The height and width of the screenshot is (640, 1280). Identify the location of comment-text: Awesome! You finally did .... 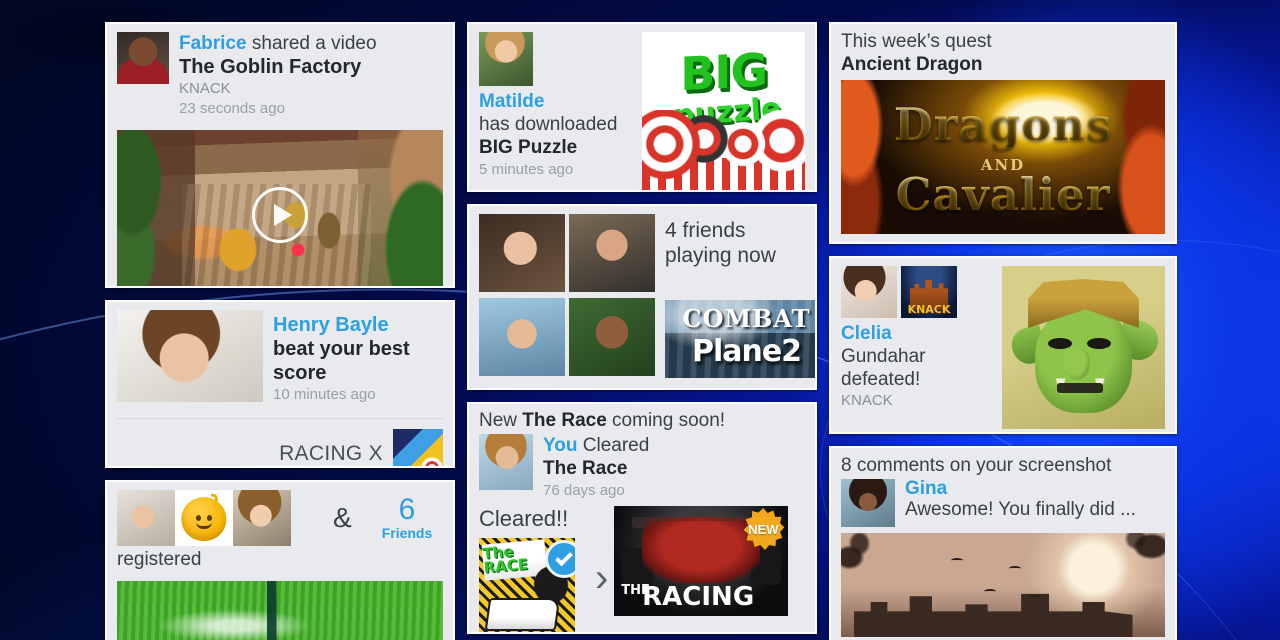
(1020, 509).